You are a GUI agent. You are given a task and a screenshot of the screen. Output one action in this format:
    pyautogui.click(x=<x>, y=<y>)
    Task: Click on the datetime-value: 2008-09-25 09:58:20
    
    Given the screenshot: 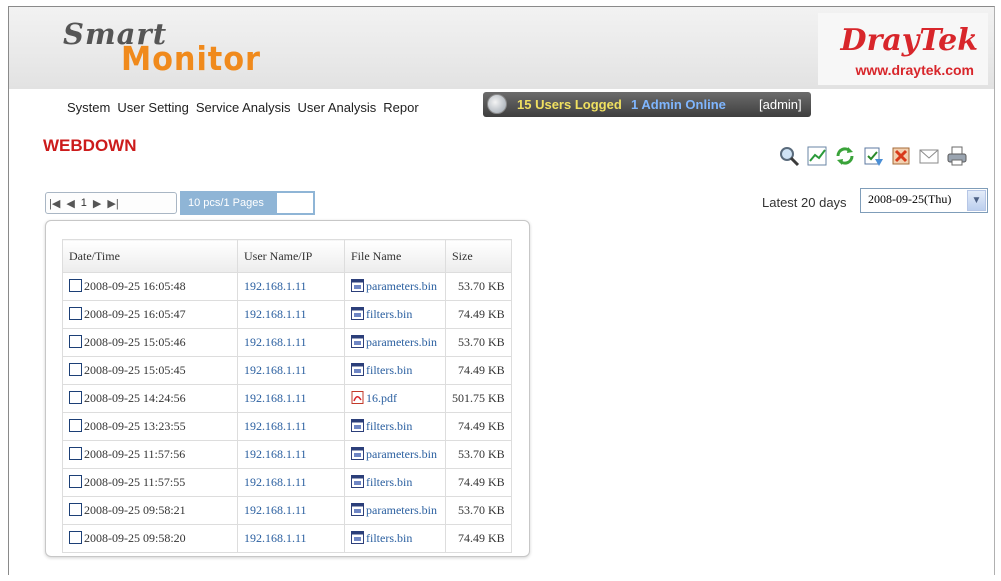 What is the action you would take?
    pyautogui.click(x=135, y=538)
    